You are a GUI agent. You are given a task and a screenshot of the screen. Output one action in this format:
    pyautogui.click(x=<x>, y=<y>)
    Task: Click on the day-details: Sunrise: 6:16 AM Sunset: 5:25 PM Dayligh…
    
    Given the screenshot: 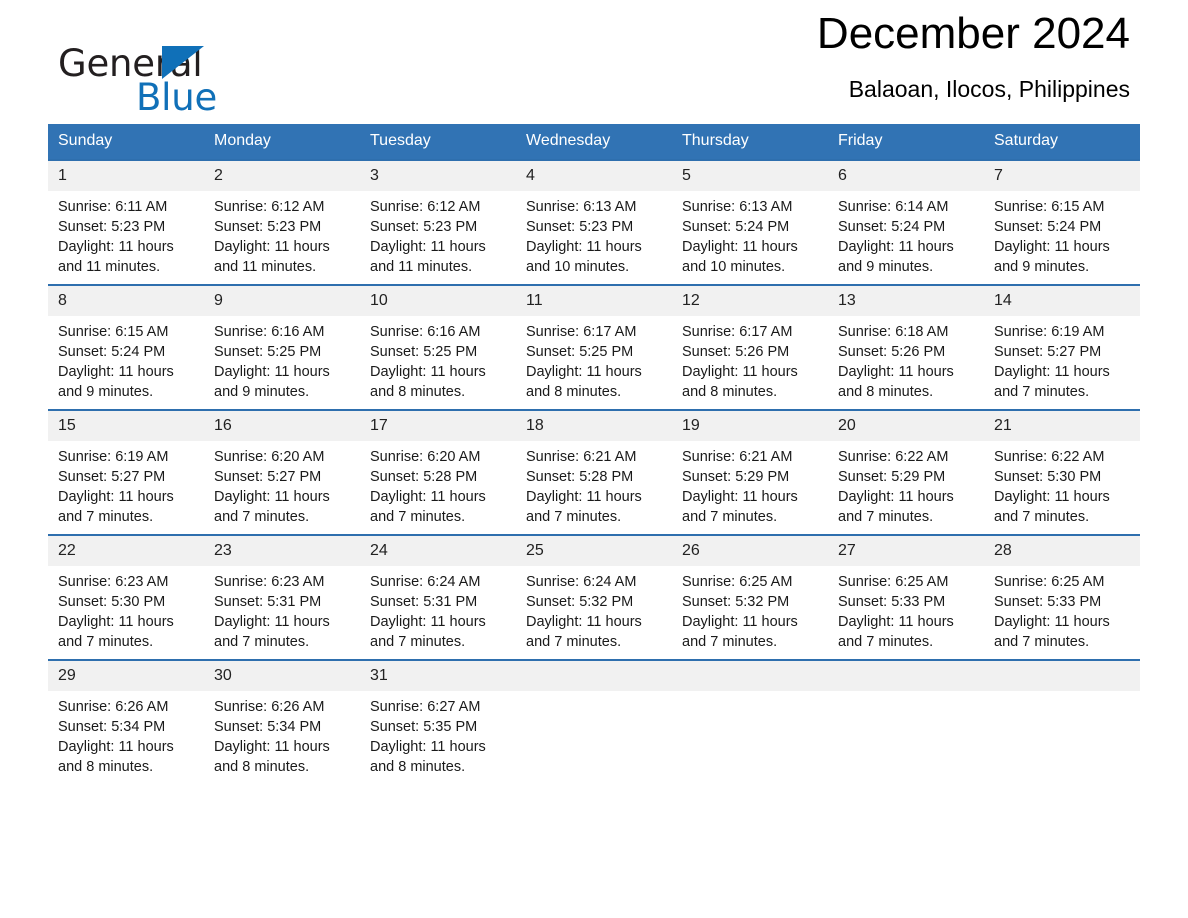 What is the action you would take?
    pyautogui.click(x=438, y=359)
    